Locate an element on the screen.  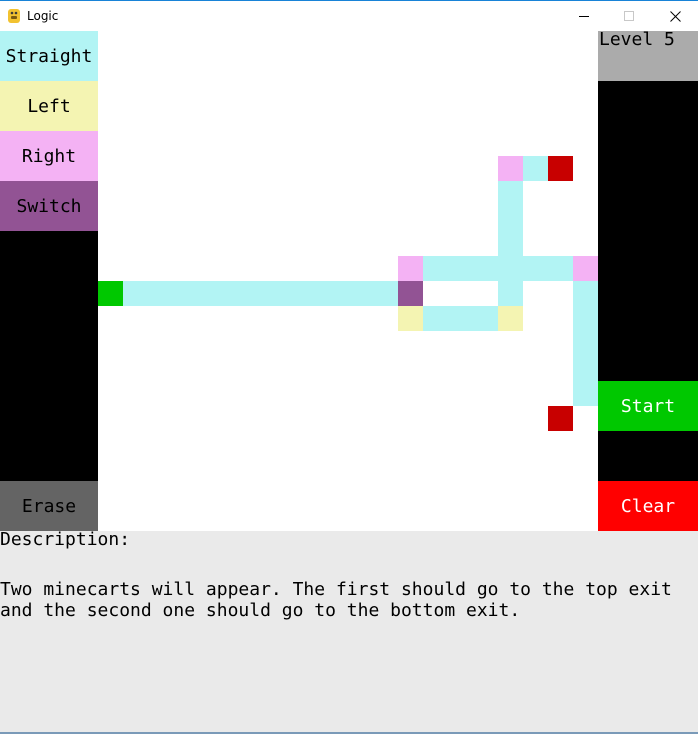
clear-button: Clear is located at coordinates (648, 506).